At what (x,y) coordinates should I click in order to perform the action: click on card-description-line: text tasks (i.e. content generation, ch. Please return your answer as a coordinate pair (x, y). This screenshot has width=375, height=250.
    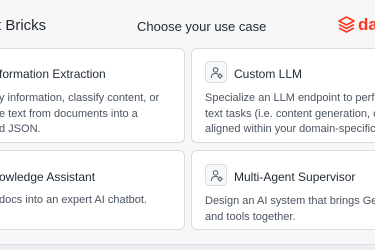
    Looking at the image, I should click on (290, 113).